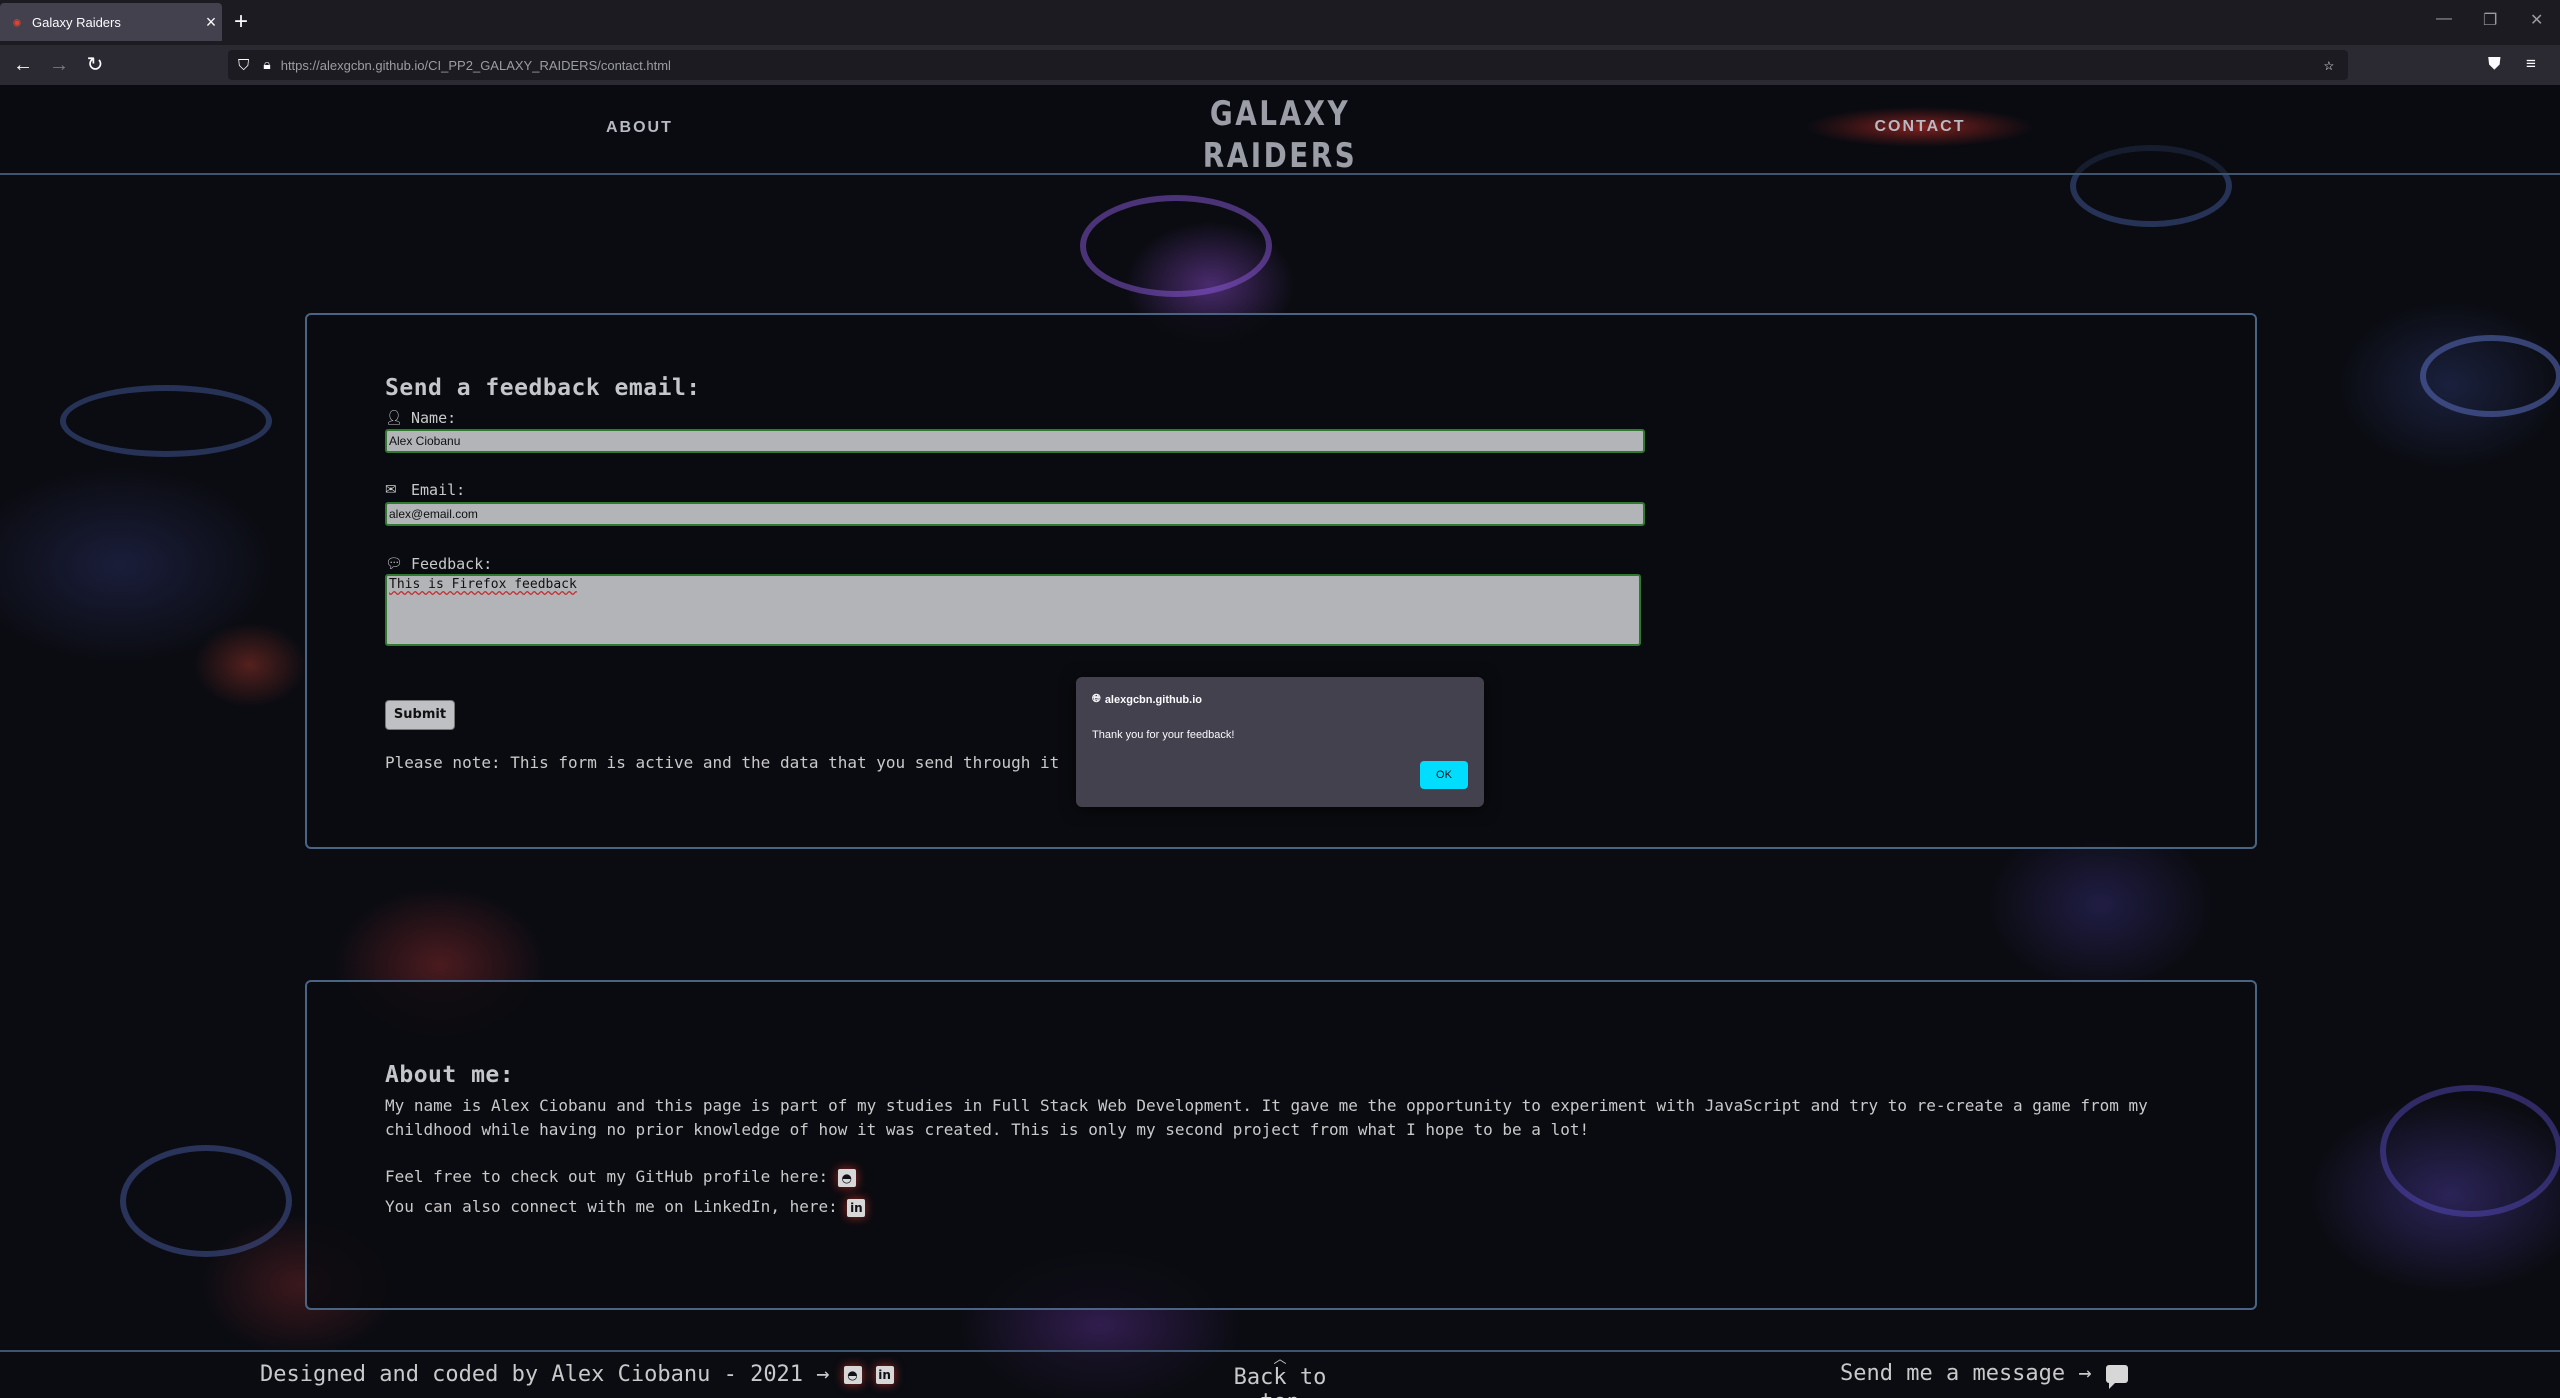 The height and width of the screenshot is (1398, 2560). I want to click on new-tab-button: +, so click(241, 22).